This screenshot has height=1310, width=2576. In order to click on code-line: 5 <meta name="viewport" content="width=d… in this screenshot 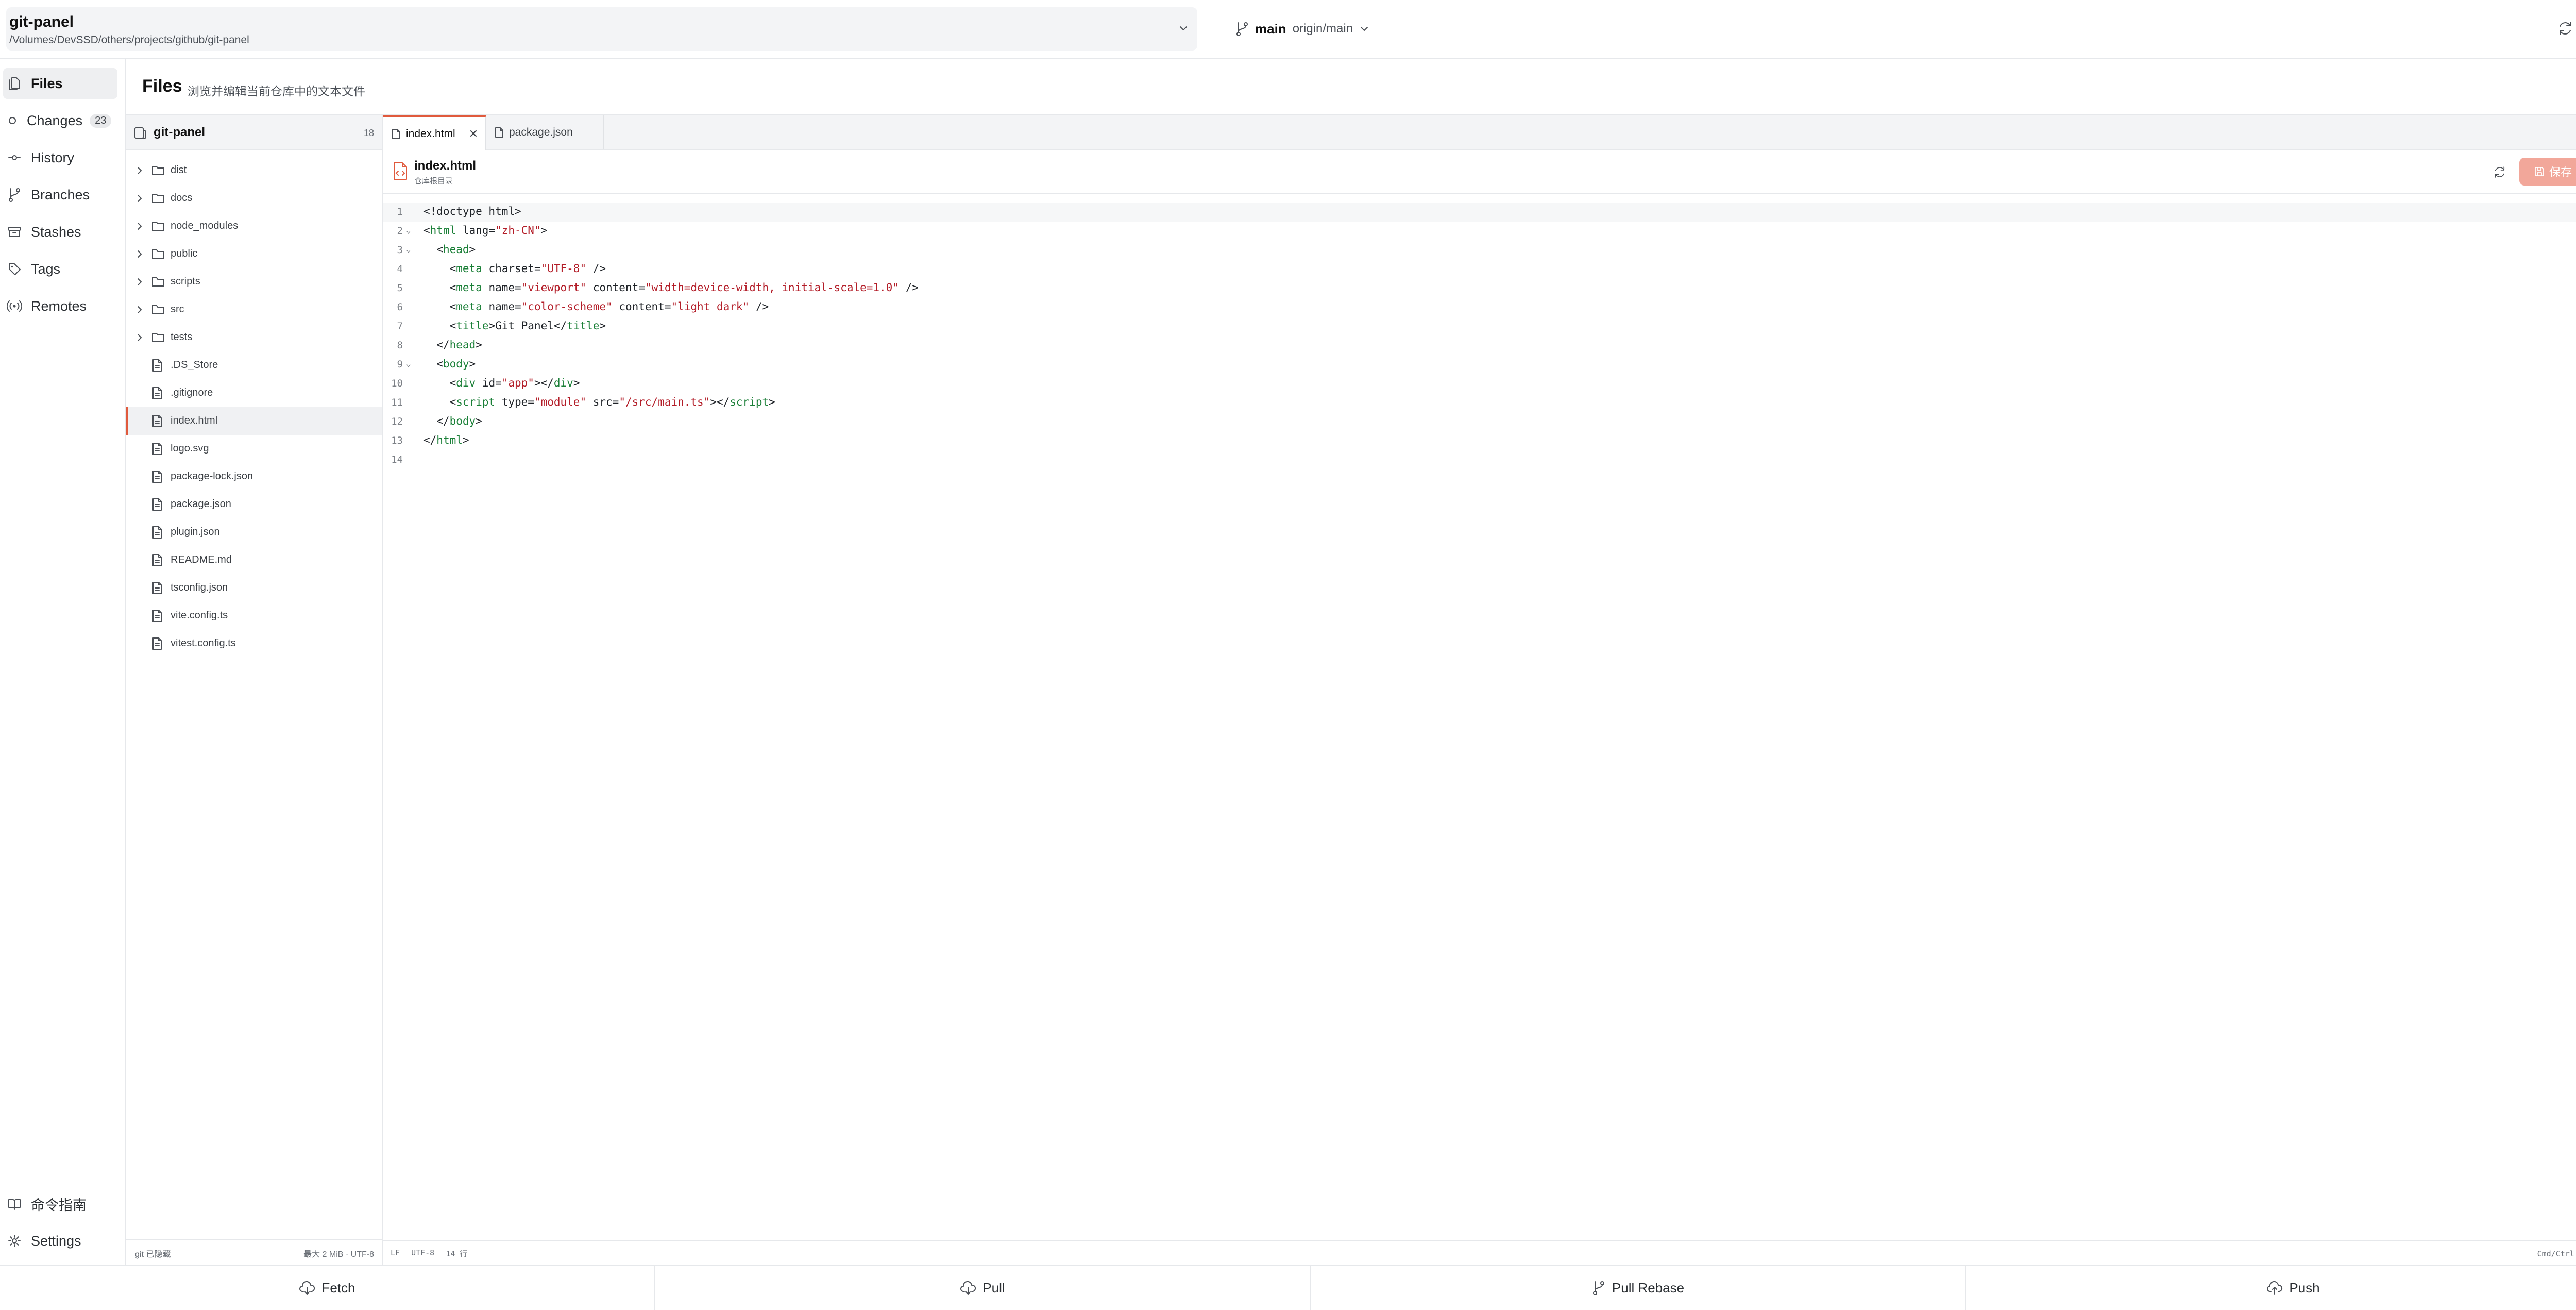, I will do `click(1479, 289)`.